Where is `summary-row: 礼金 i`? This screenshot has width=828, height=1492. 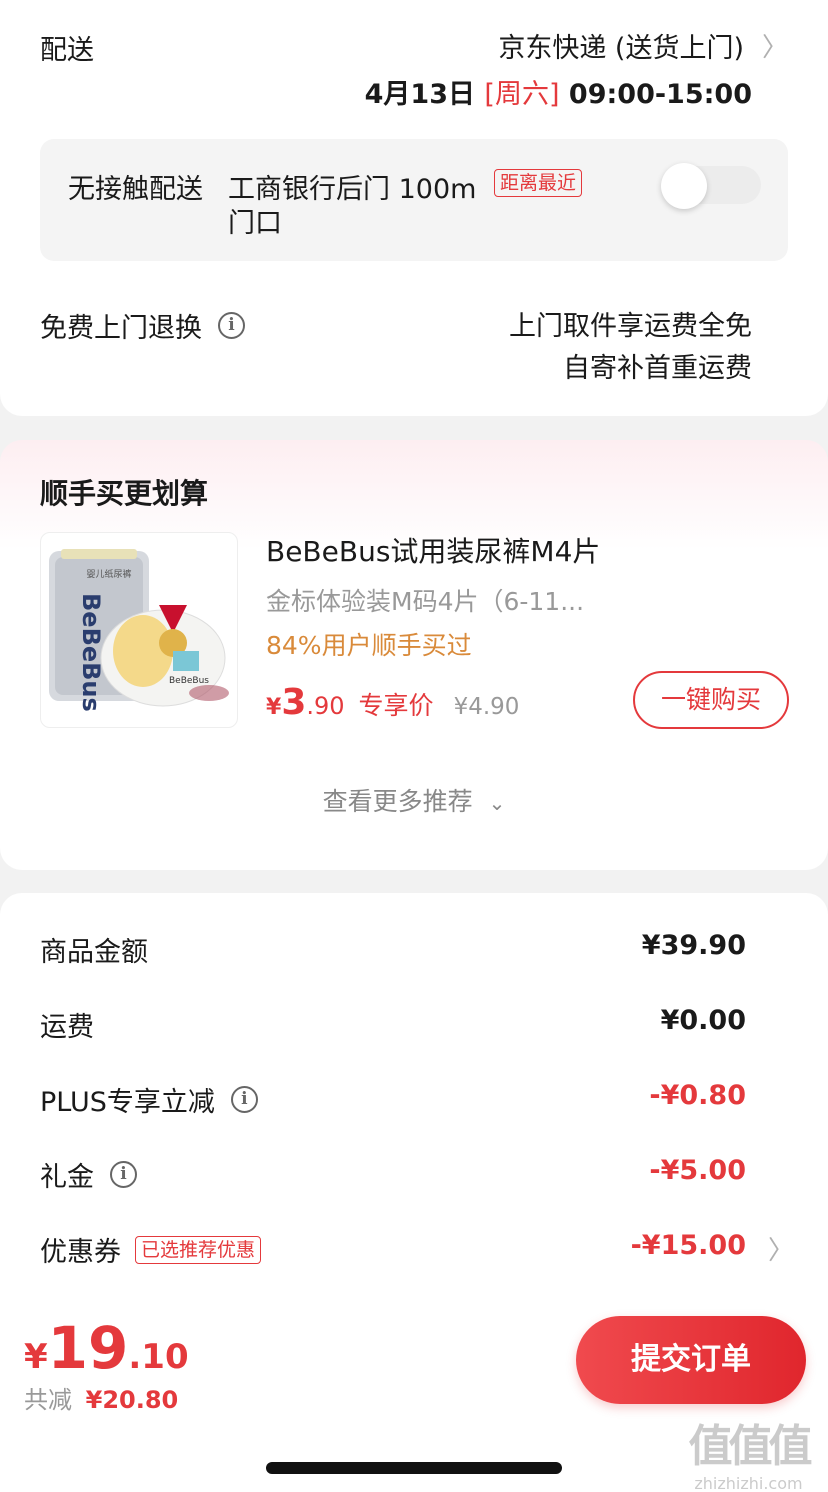 summary-row: 礼金 i is located at coordinates (88, 1174).